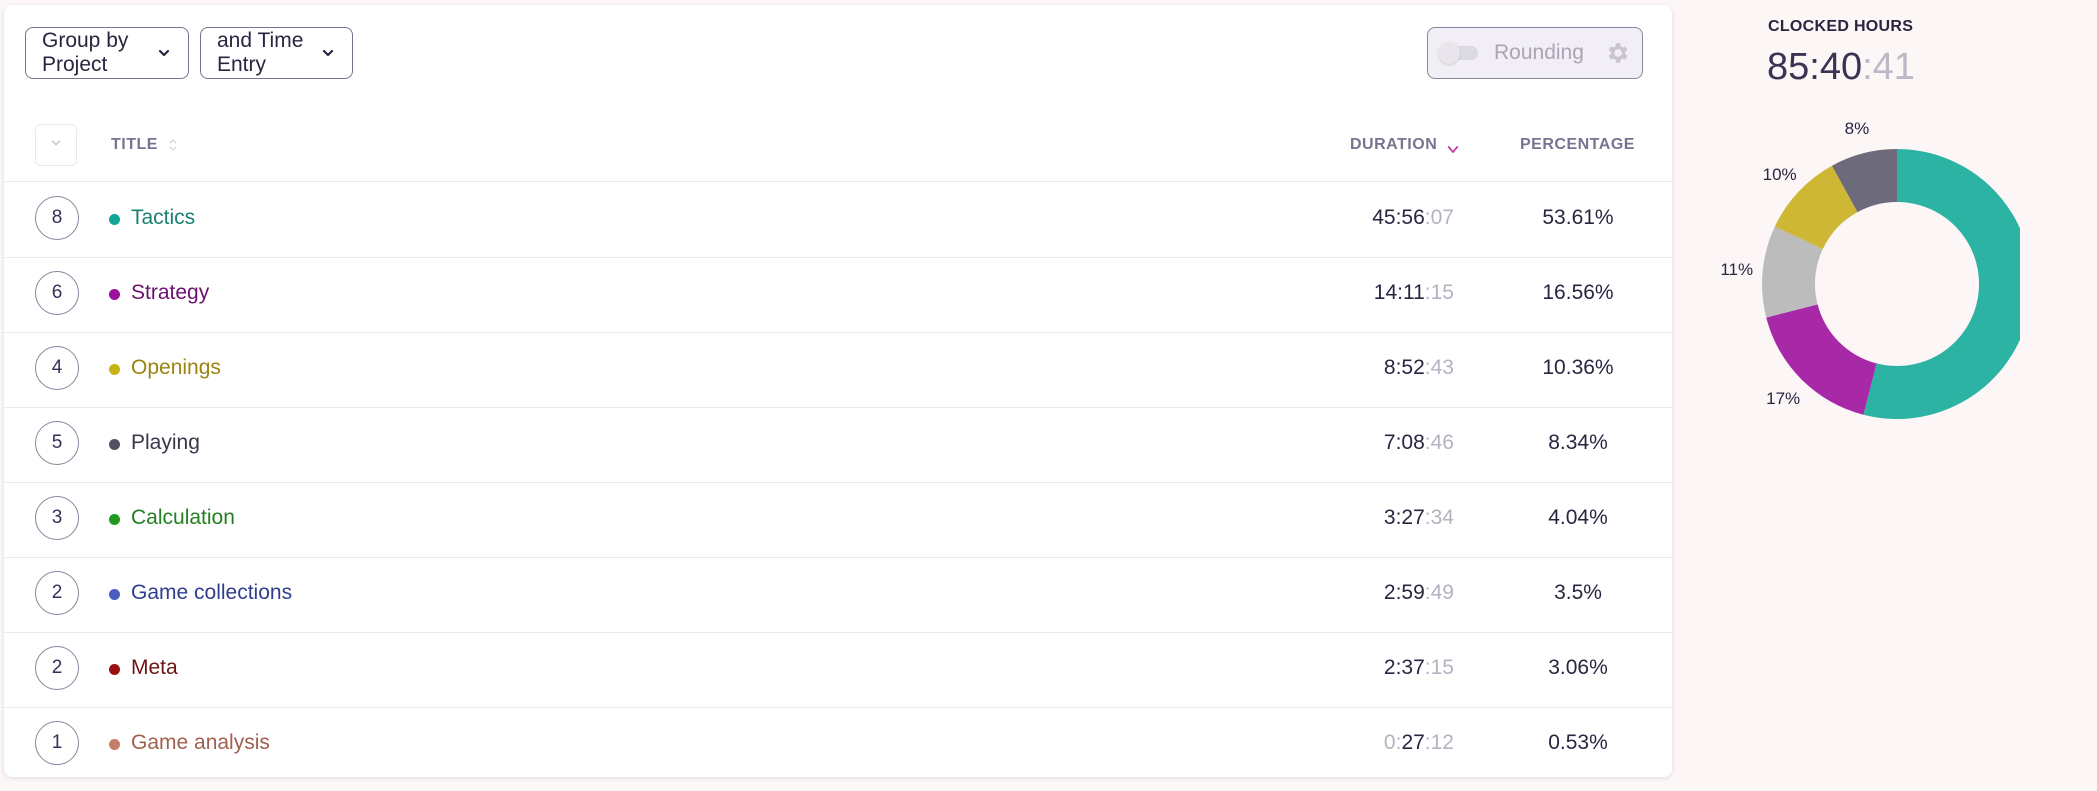  What do you see at coordinates (1578, 367) in the screenshot?
I see `percentage-value: 10.36%` at bounding box center [1578, 367].